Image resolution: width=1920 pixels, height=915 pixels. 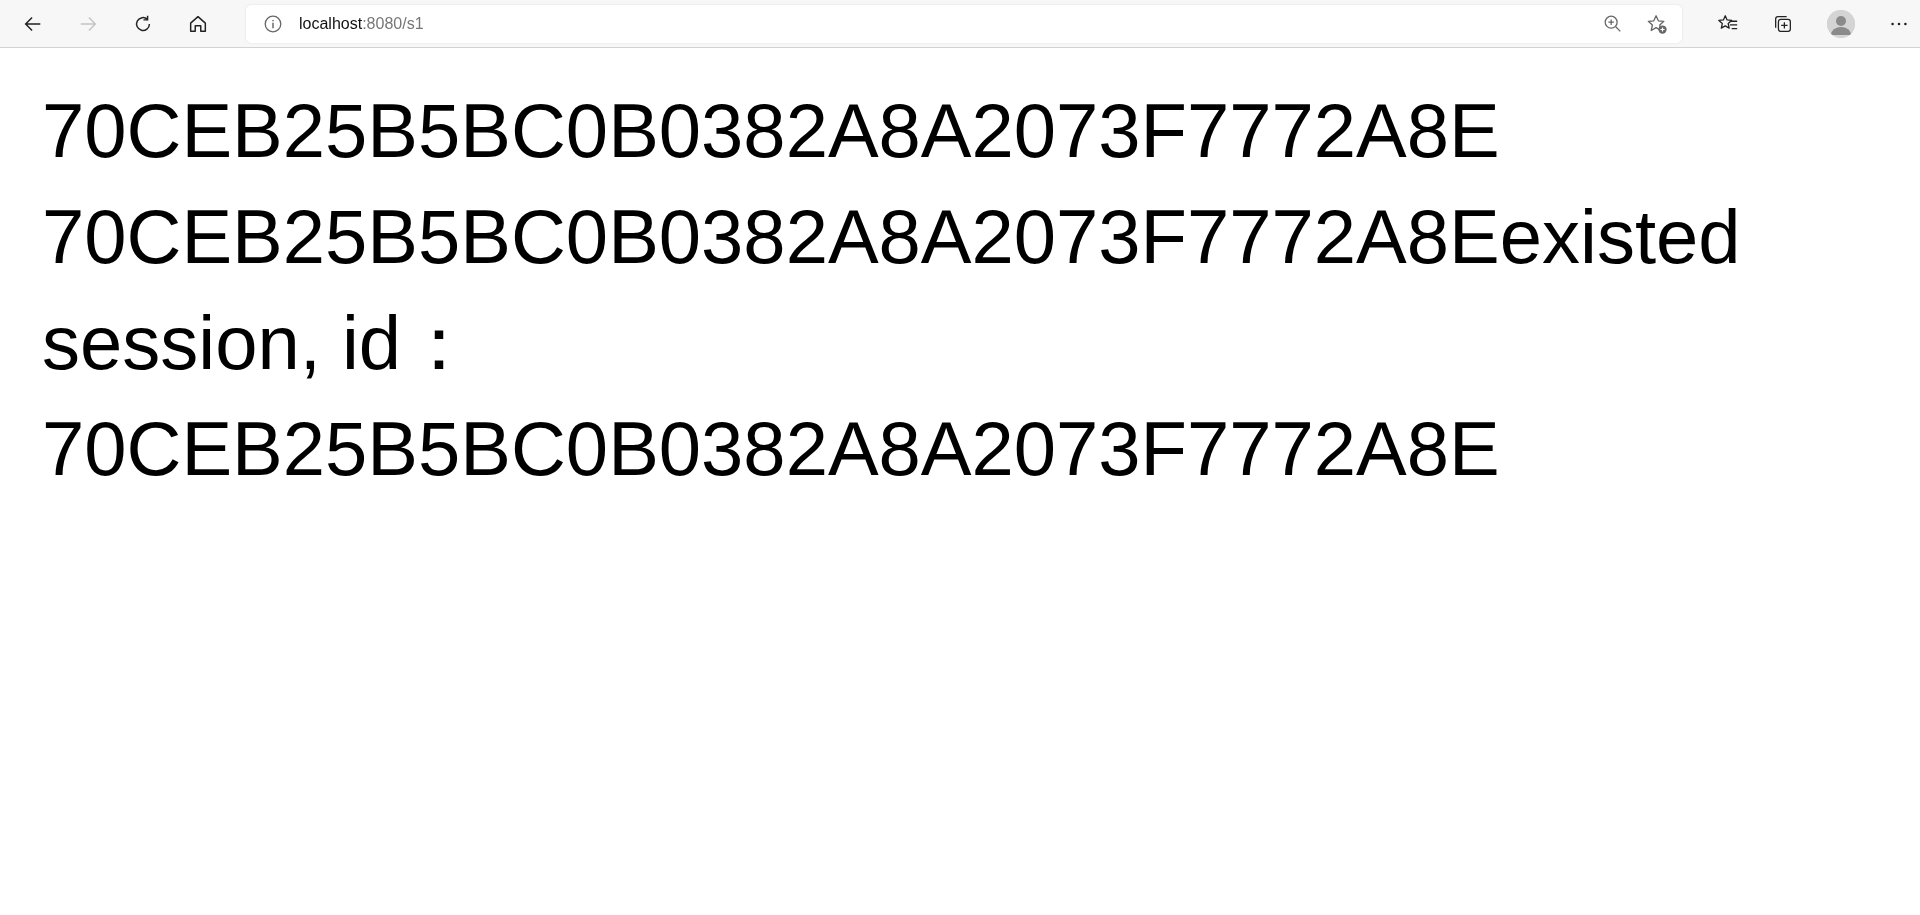 What do you see at coordinates (1657, 23) in the screenshot?
I see `add-favorite-icon` at bounding box center [1657, 23].